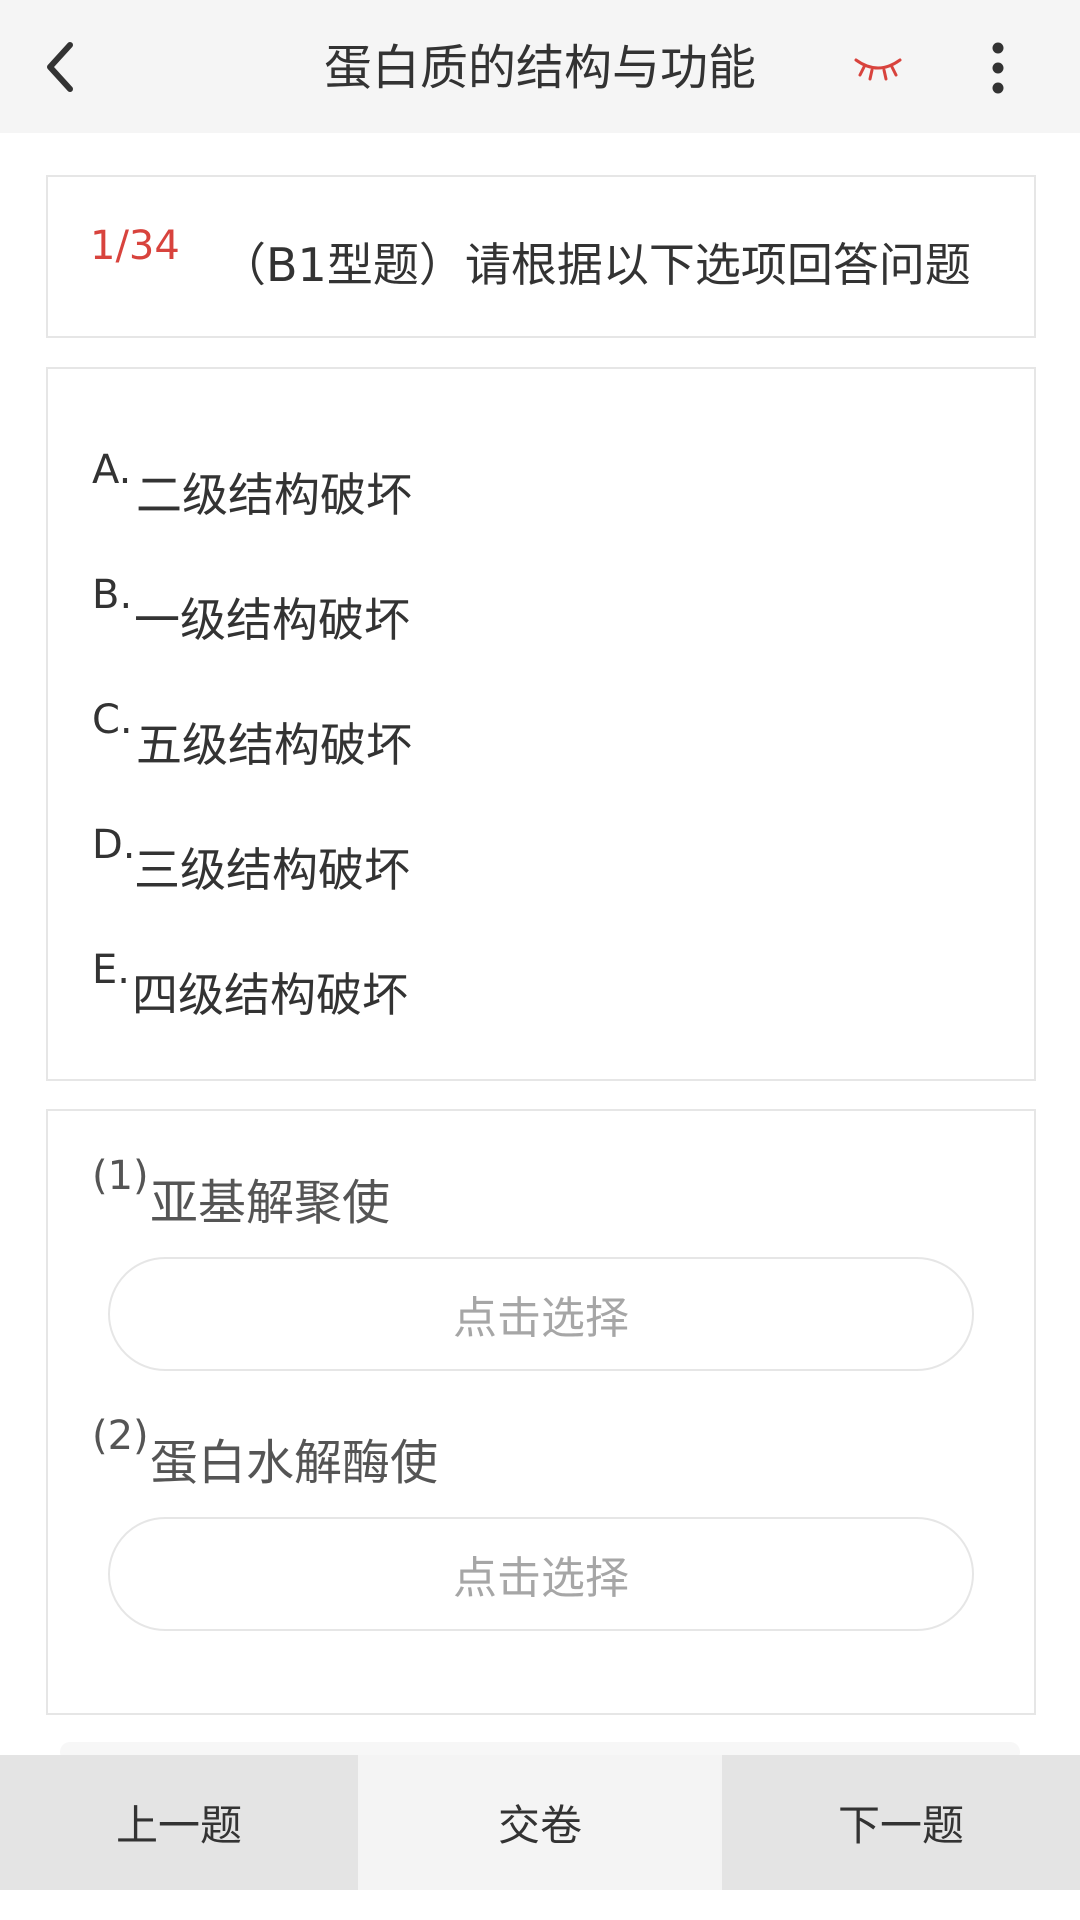 The image size is (1080, 1920). What do you see at coordinates (541, 1314) in the screenshot?
I see `sub-question-1-select-button: 点击选择` at bounding box center [541, 1314].